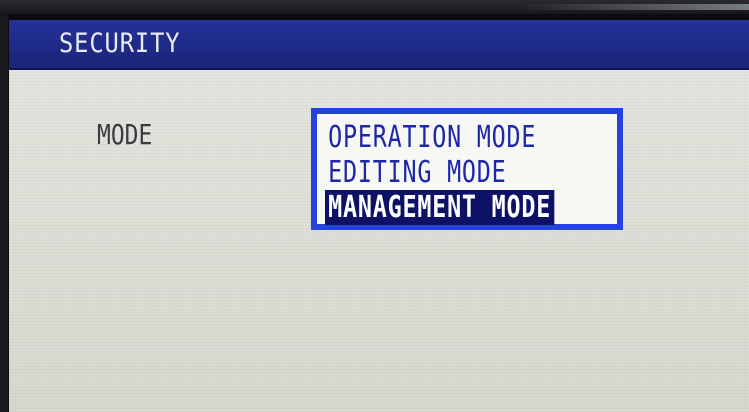 This screenshot has height=412, width=749. Describe the element at coordinates (120, 43) in the screenshot. I see `page-title: SECURITY` at that location.